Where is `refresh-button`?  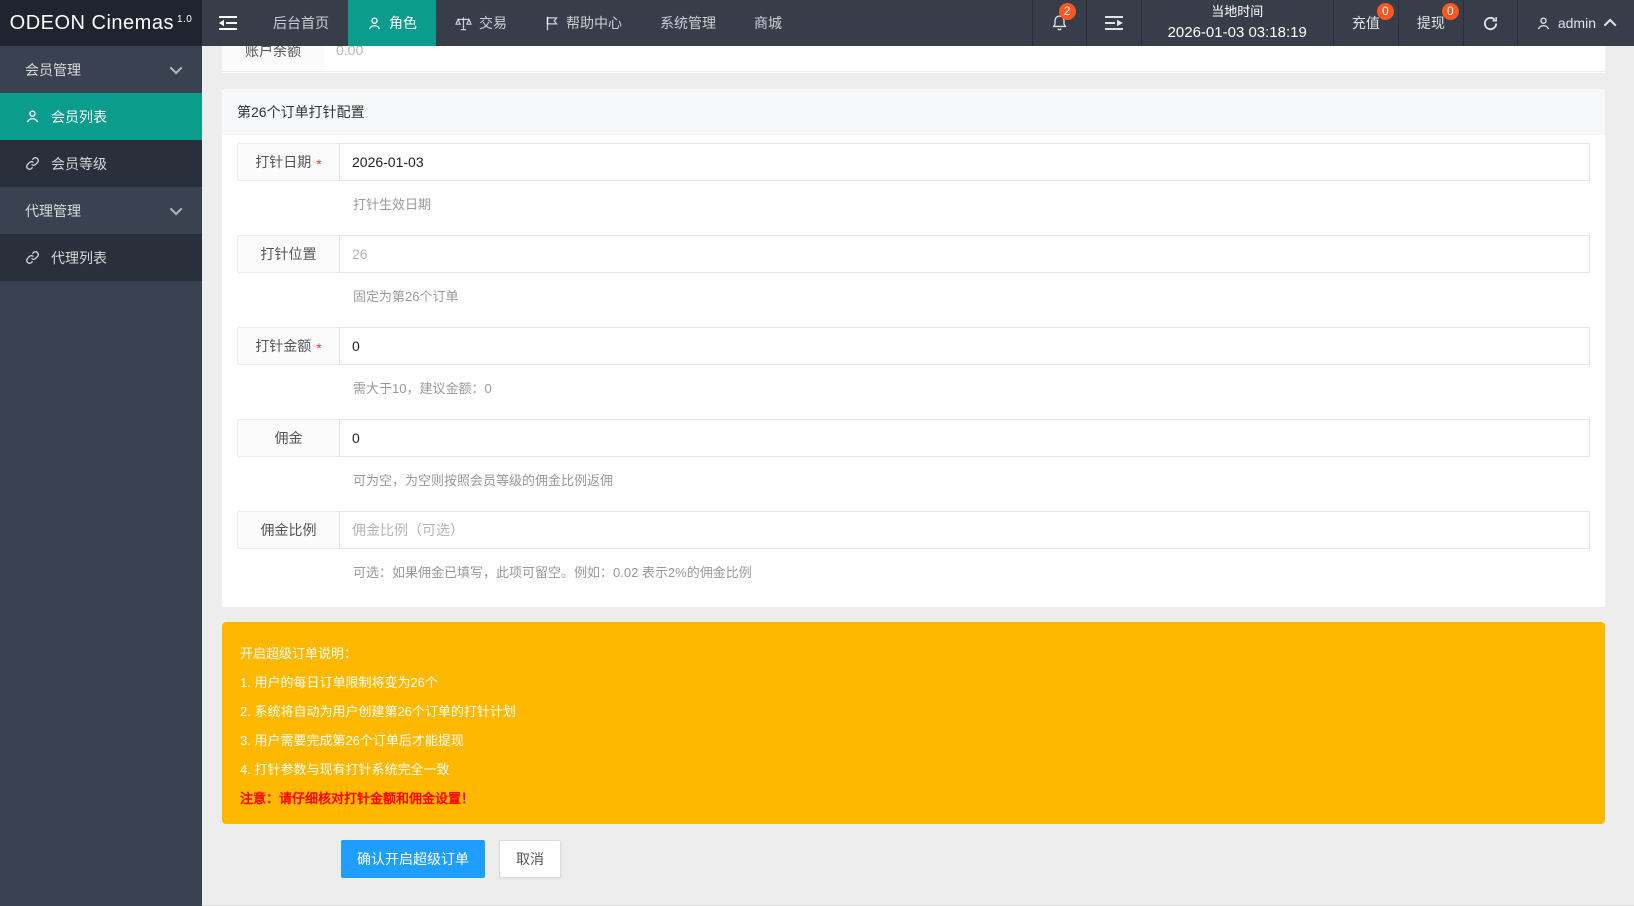
refresh-button is located at coordinates (1489, 23).